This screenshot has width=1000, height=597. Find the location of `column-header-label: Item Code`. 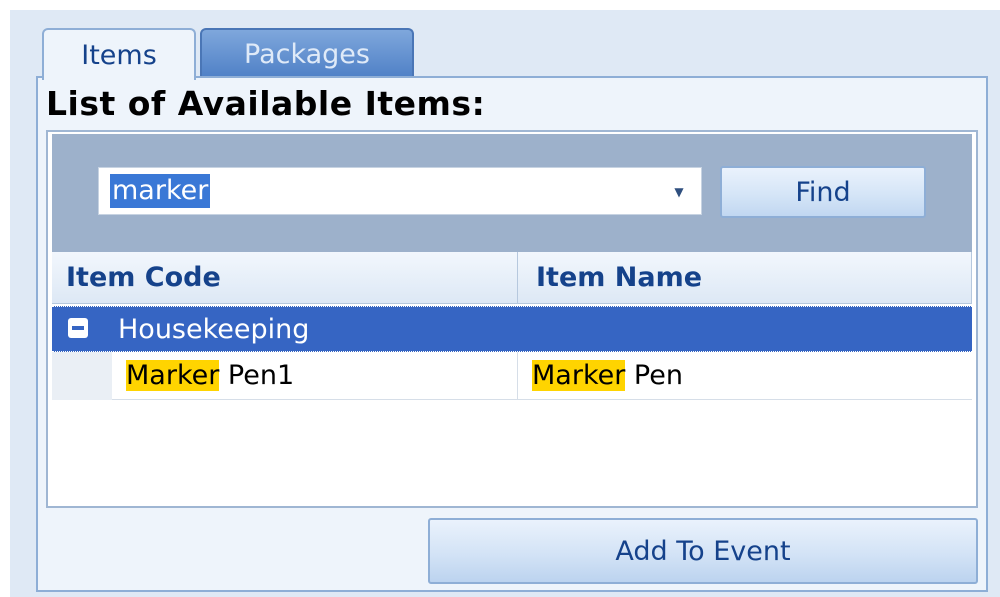

column-header-label: Item Code is located at coordinates (143, 277).